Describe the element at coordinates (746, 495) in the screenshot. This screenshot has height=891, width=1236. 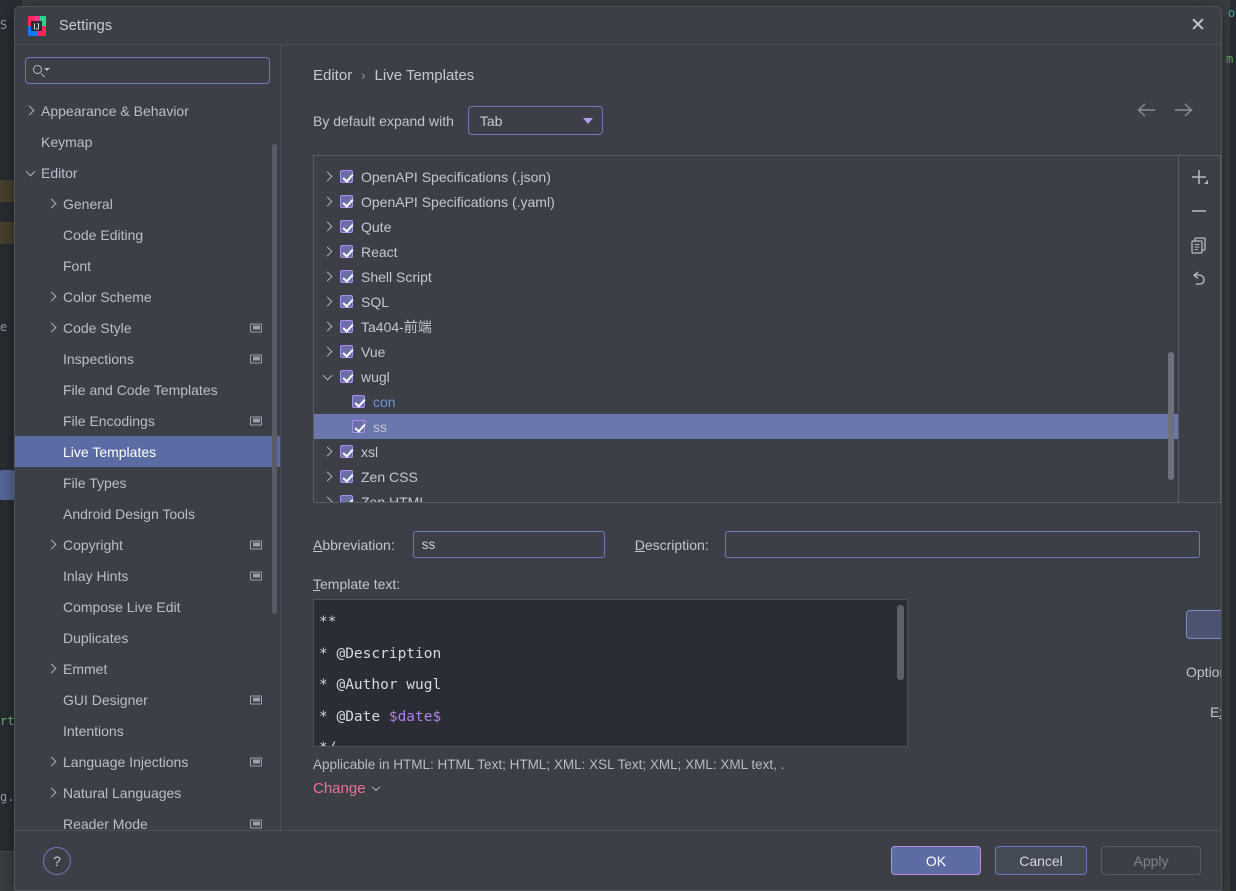
I see `list-item: Zen HTML` at that location.